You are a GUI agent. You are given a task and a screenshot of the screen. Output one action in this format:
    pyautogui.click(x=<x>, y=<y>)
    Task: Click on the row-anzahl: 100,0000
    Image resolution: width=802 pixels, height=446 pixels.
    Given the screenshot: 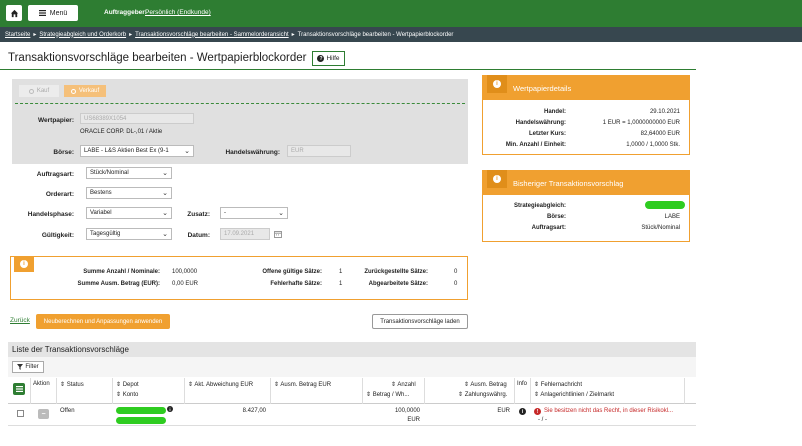 What is the action you would take?
    pyautogui.click(x=407, y=411)
    